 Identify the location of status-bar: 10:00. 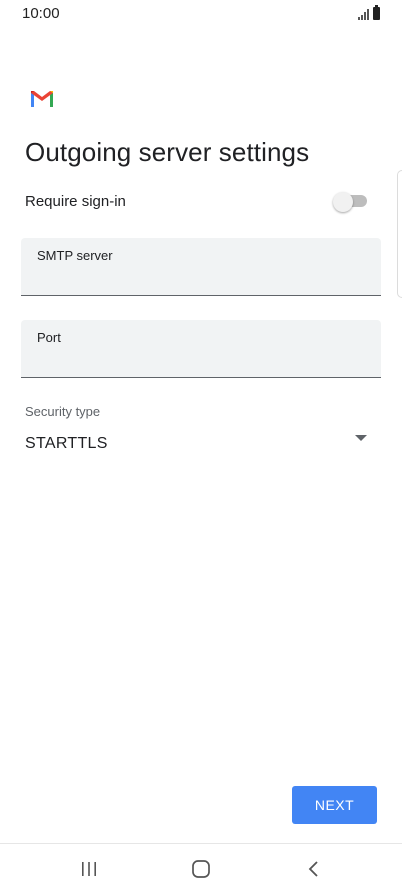
(201, 14).